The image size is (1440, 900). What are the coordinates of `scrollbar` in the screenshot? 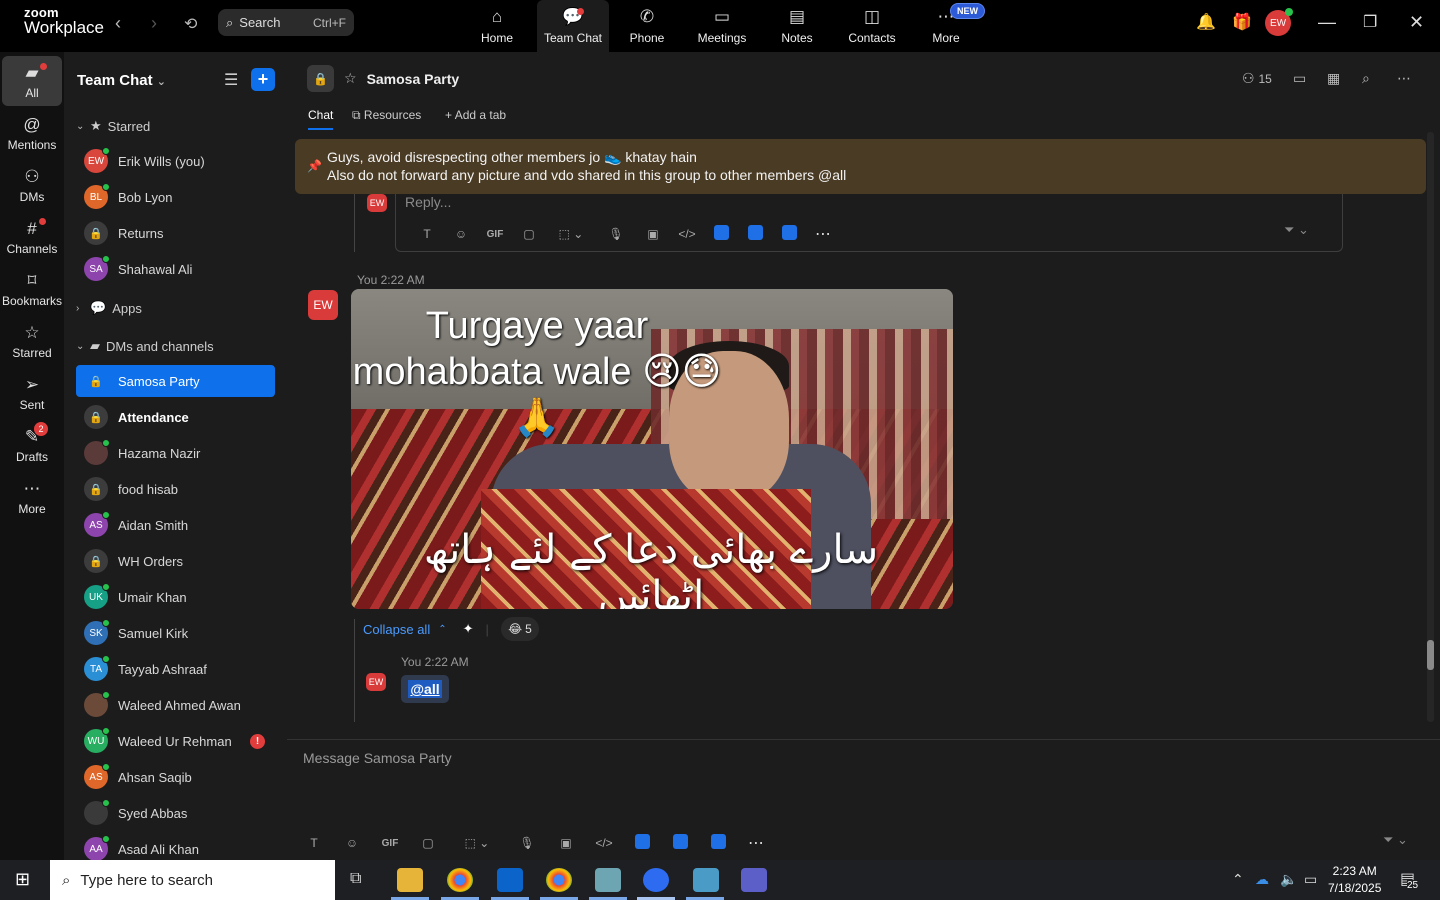 It's located at (1430, 427).